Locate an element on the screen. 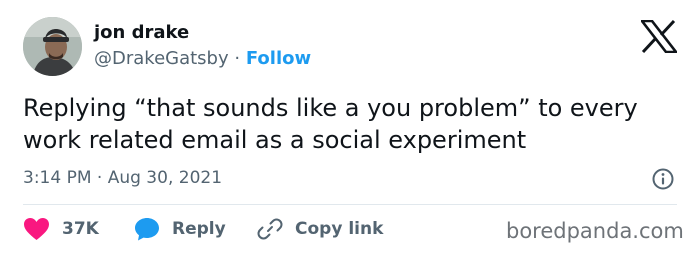  heart-icon is located at coordinates (36, 229).